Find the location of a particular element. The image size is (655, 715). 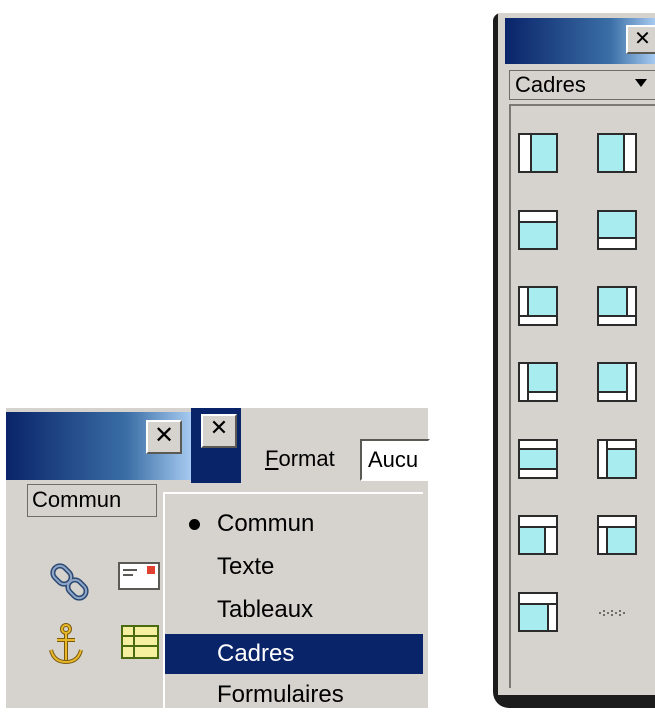

right-frame-icon is located at coordinates (617, 153).